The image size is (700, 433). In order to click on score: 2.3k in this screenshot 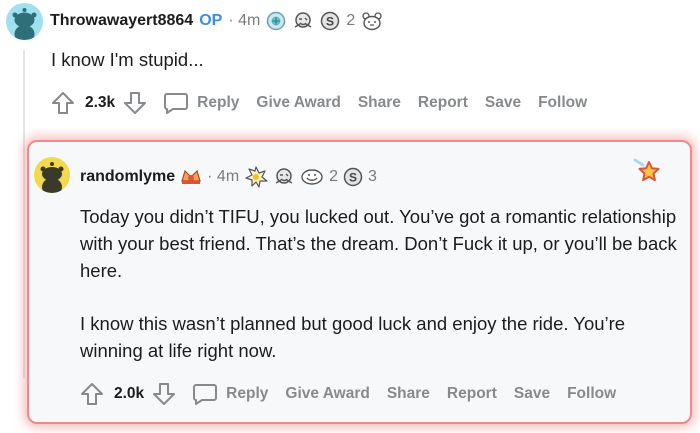, I will do `click(100, 102)`.